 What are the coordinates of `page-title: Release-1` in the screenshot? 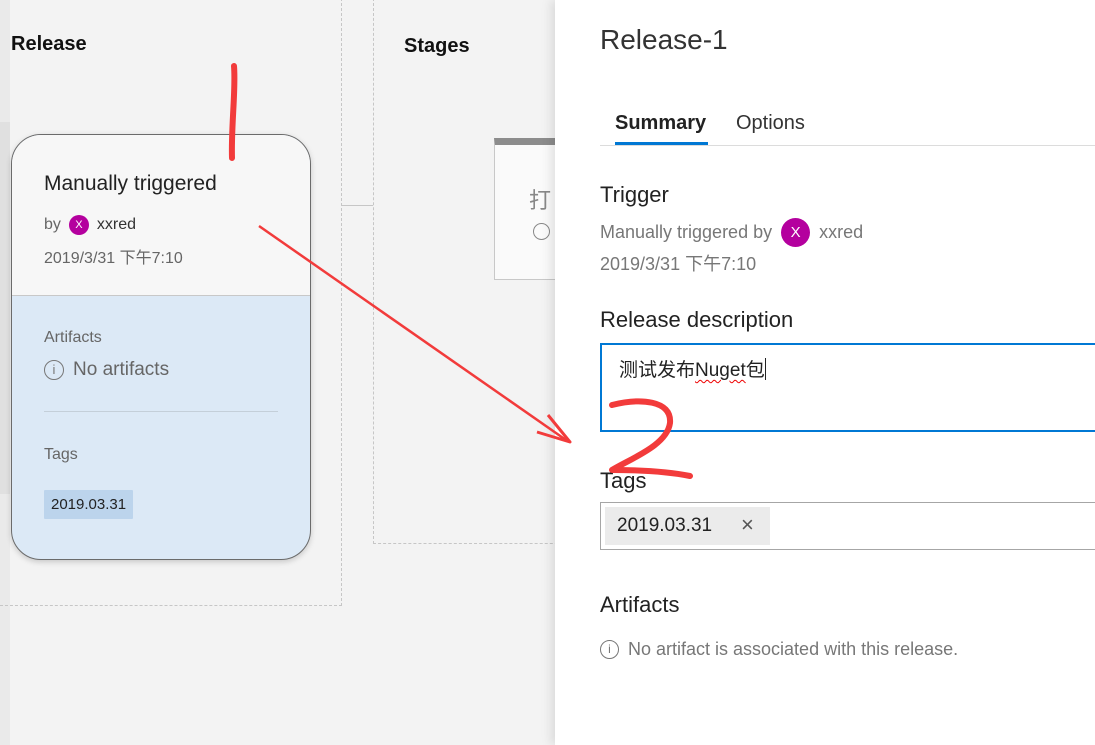 It's located at (664, 39).